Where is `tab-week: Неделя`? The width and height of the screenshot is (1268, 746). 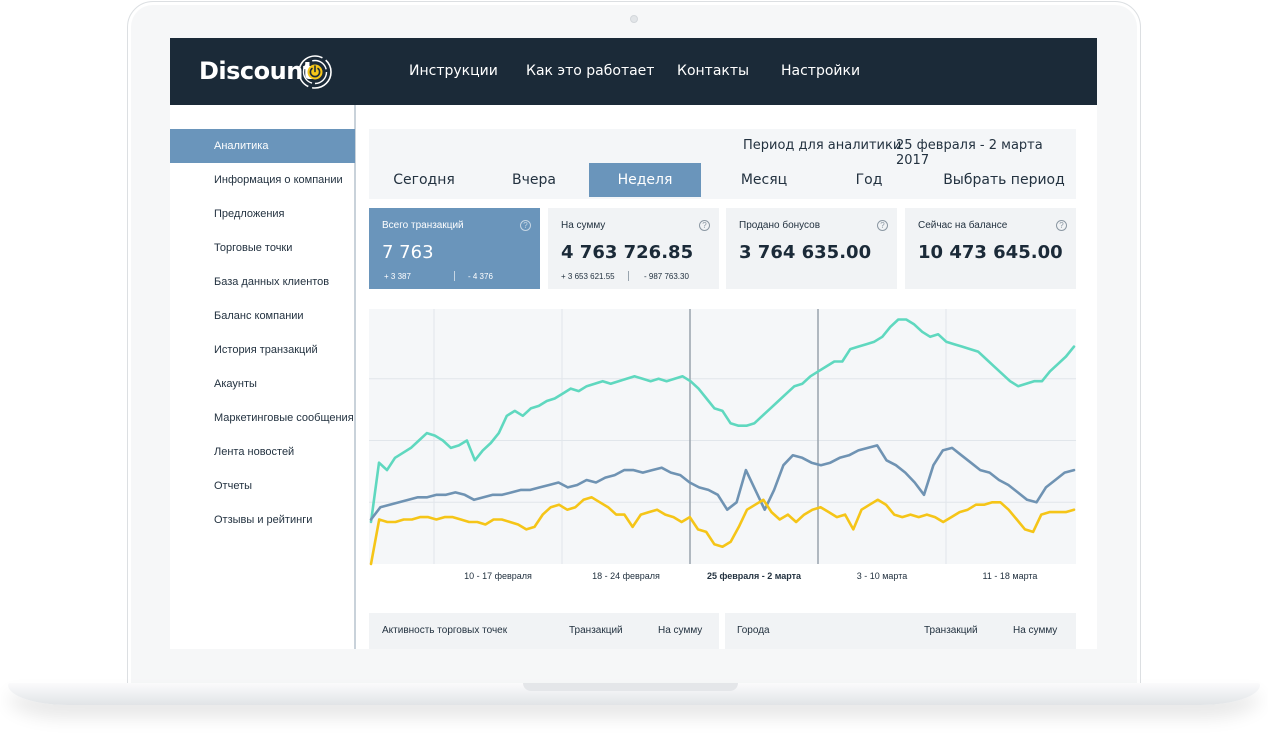 tab-week: Неделя is located at coordinates (645, 180).